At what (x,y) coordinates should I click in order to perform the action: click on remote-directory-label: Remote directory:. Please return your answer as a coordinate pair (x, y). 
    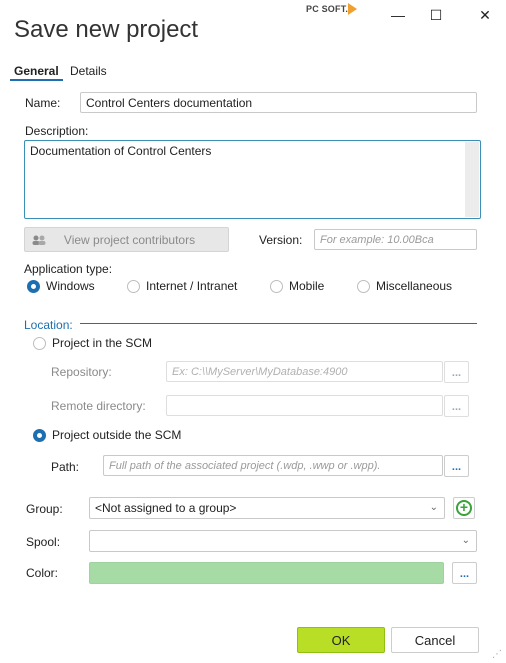
    Looking at the image, I should click on (98, 406).